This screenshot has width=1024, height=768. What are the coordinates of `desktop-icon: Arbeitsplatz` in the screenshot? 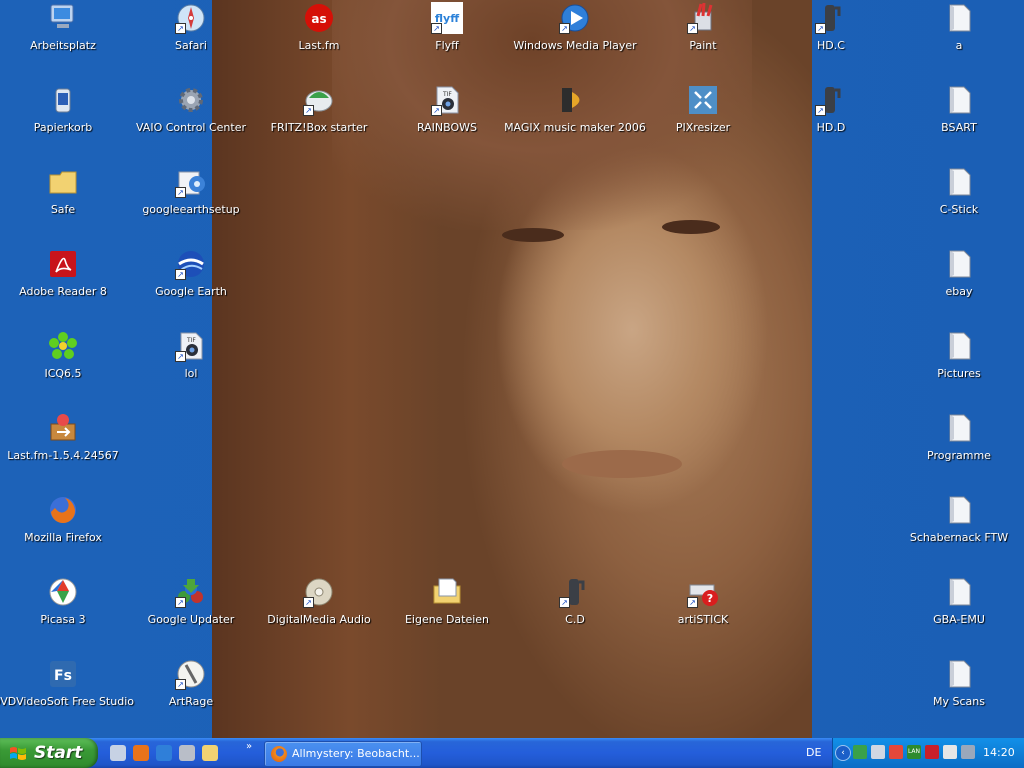 It's located at (63, 39).